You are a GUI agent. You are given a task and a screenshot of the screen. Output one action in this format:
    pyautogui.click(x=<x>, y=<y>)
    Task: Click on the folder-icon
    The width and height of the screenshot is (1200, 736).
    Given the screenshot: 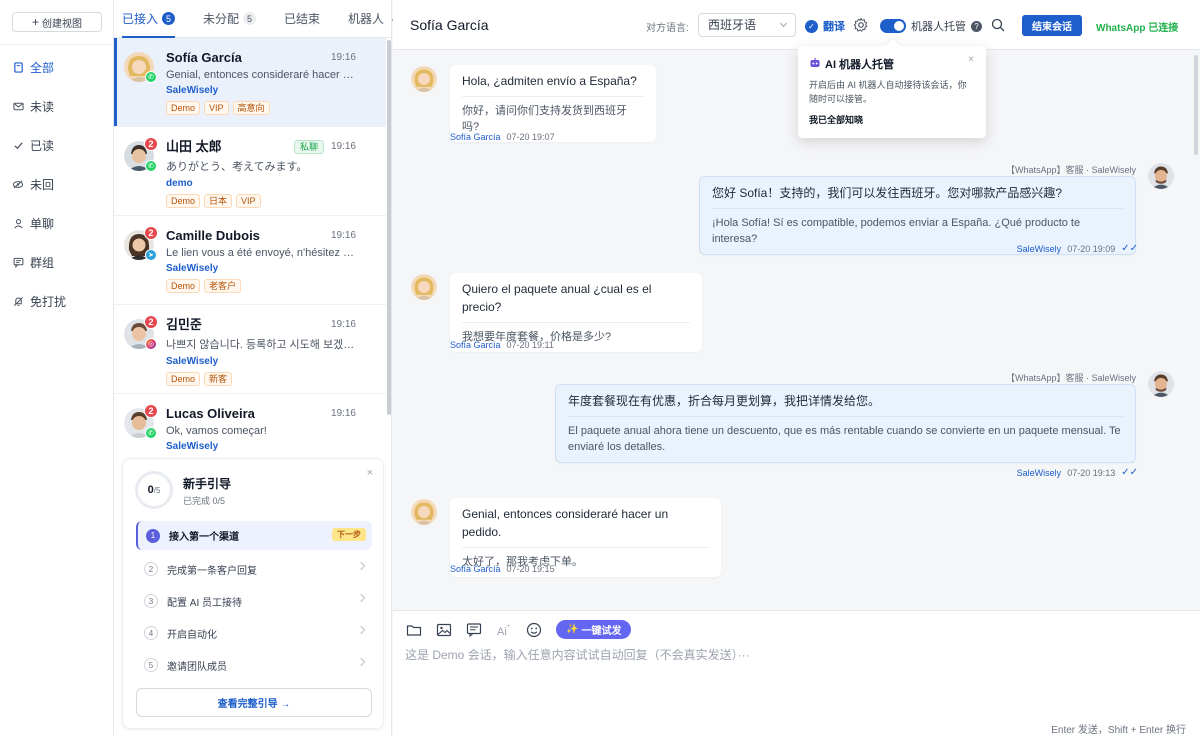 What is the action you would take?
    pyautogui.click(x=414, y=630)
    